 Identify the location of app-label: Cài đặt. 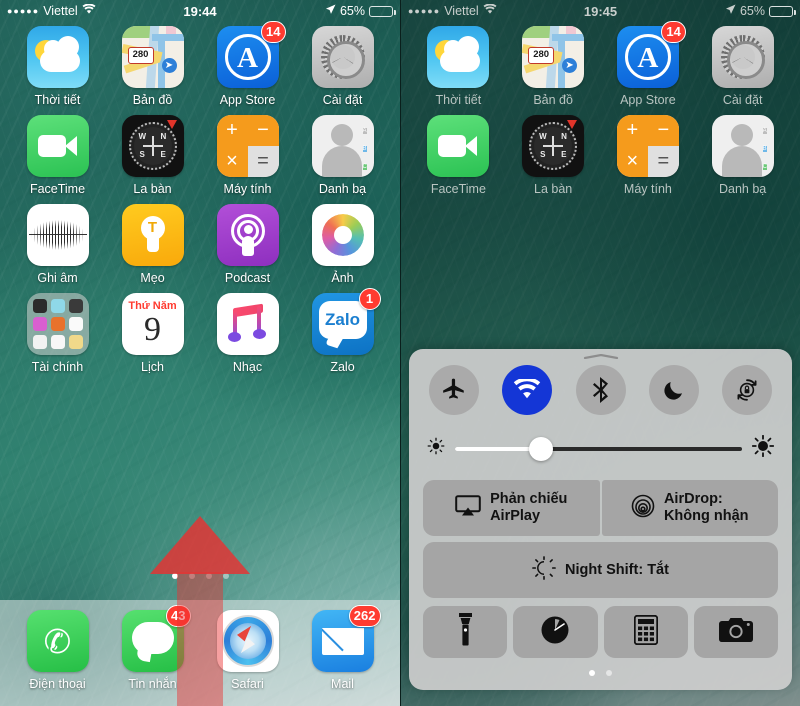
(742, 100).